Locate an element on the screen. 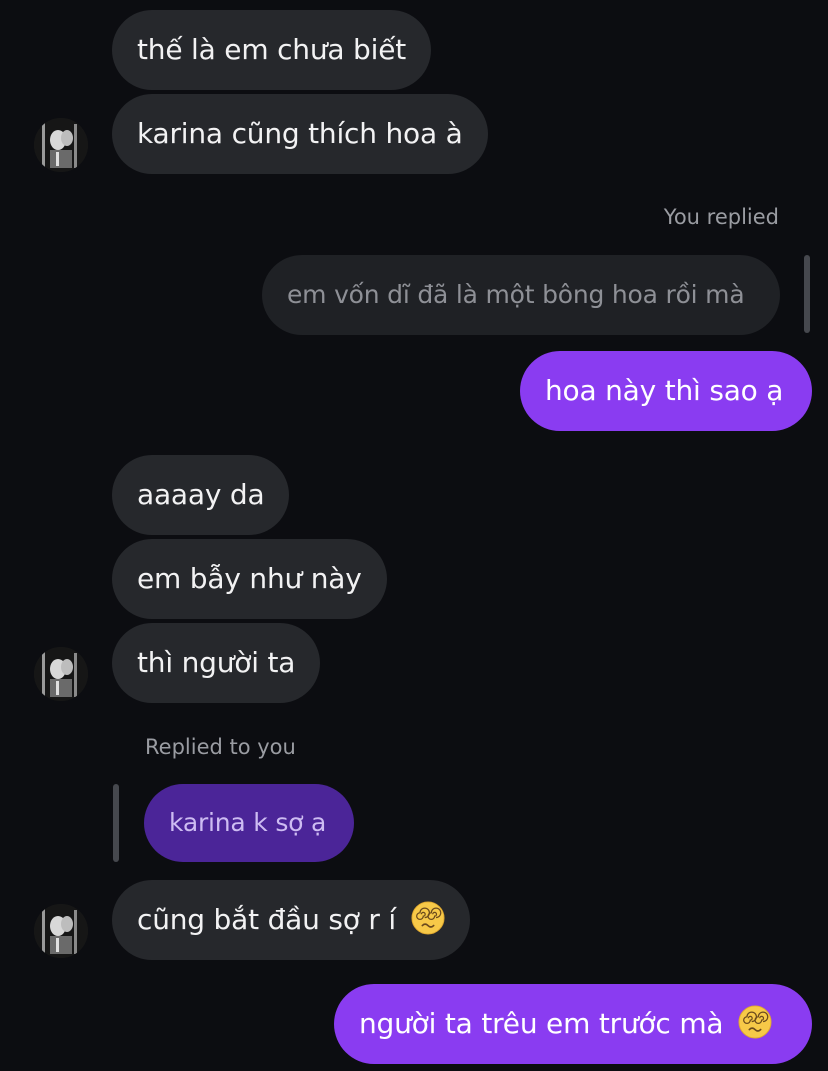 The image size is (828, 1071). incoming-message: thì người ta is located at coordinates (216, 663).